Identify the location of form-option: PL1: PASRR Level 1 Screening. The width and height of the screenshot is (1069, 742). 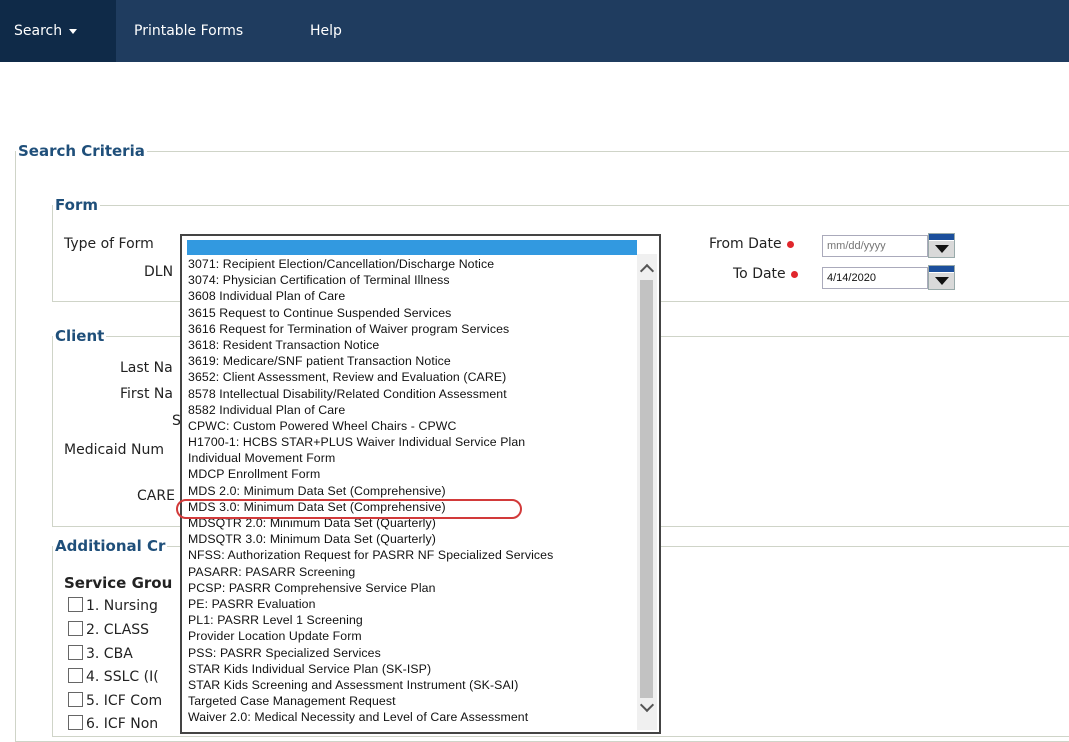
(413, 620).